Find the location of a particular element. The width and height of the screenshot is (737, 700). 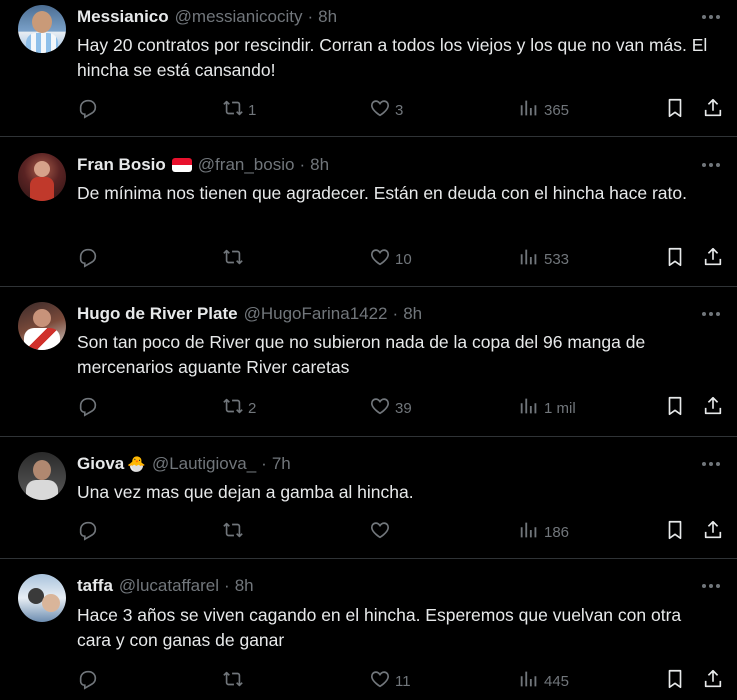

chick-emoji-icon: 🐣 is located at coordinates (136, 464).